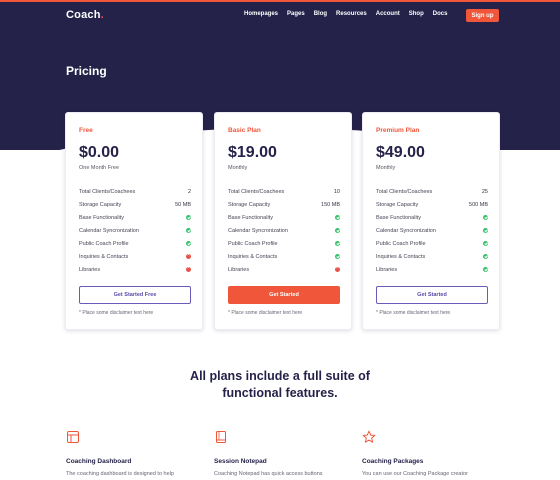 Image resolution: width=560 pixels, height=480 pixels. I want to click on plan-name: Basic Plan, so click(244, 130).